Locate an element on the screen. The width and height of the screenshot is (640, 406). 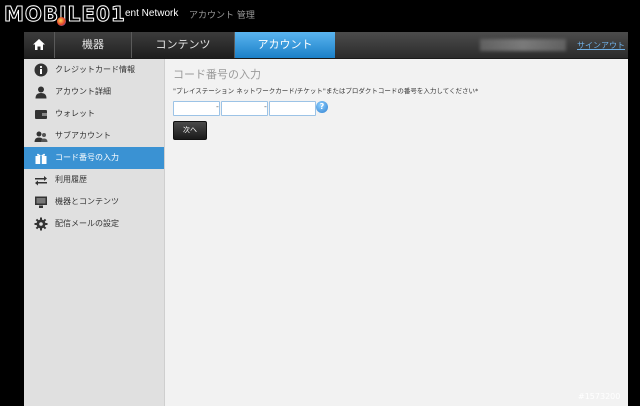
network-title: ent Network is located at coordinates (152, 13).